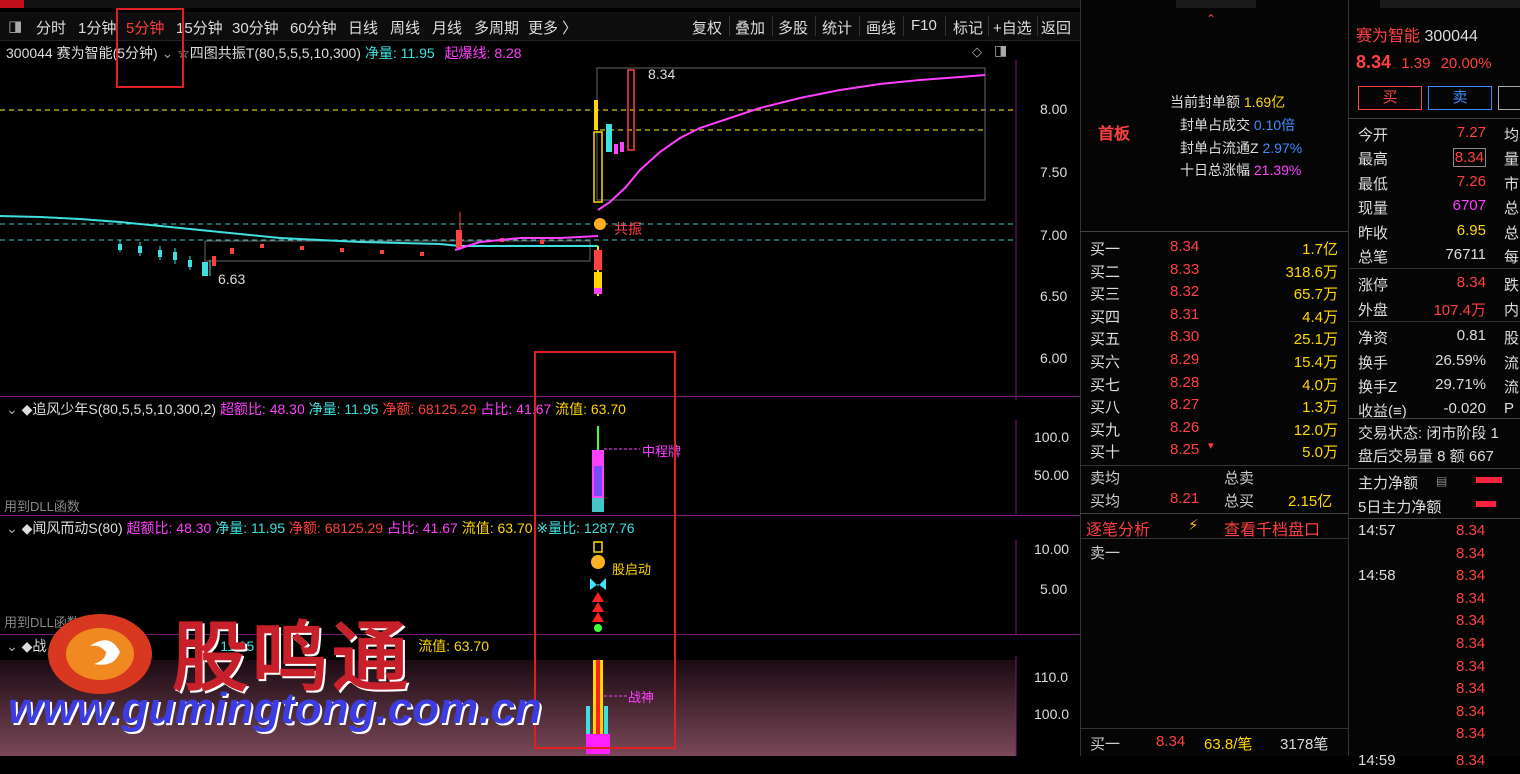 Image resolution: width=1520 pixels, height=774 pixels. What do you see at coordinates (1460, 98) in the screenshot?
I see `sell-button: 卖` at bounding box center [1460, 98].